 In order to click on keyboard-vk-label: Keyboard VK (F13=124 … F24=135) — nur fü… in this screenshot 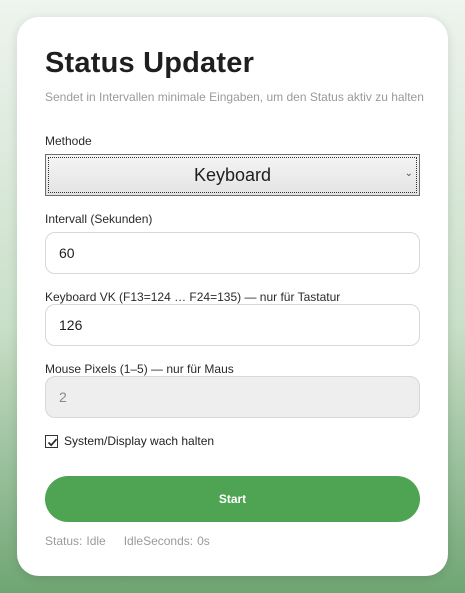, I will do `click(193, 297)`.